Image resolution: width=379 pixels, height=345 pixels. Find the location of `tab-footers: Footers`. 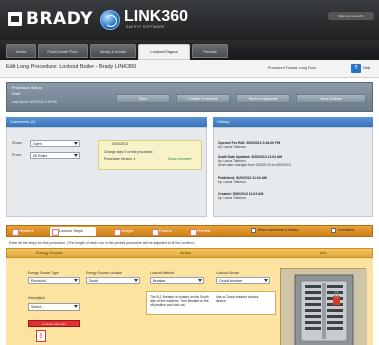

tab-footers: Footers is located at coordinates (166, 231).